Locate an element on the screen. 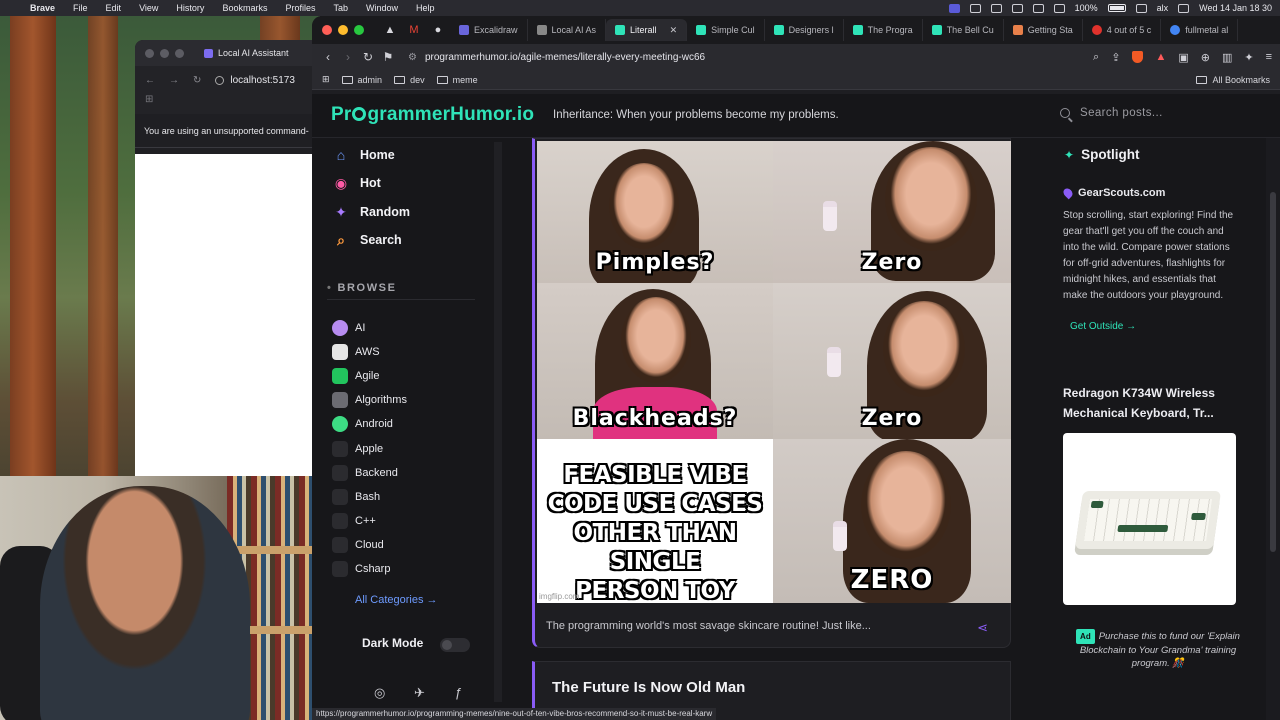  volume-icon is located at coordinates (996, 8).